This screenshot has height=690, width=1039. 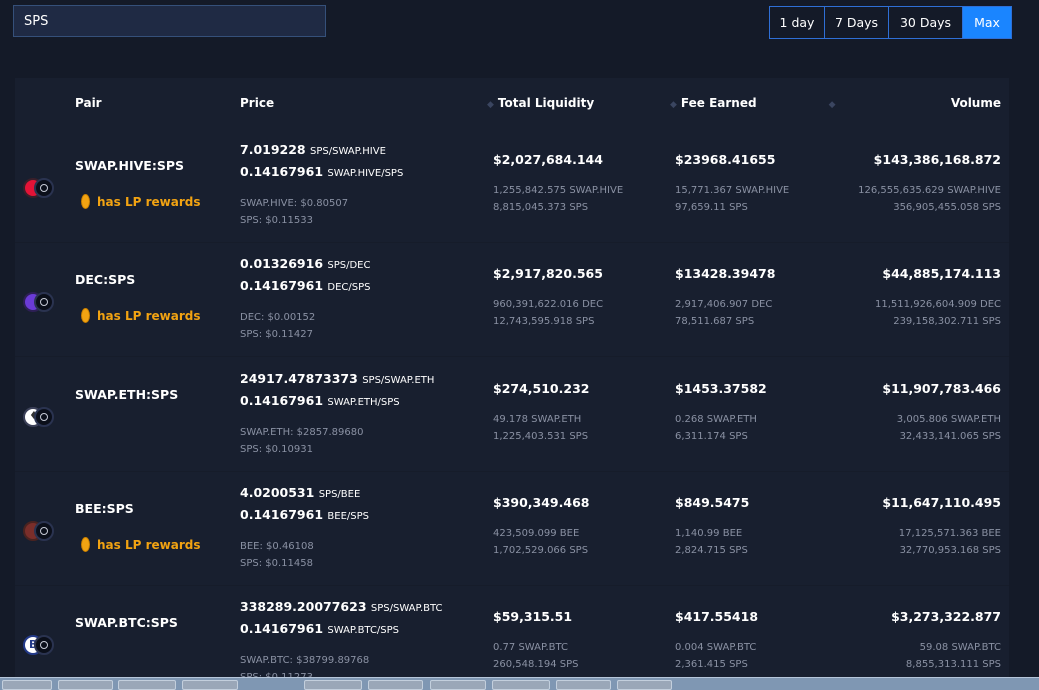 I want to click on pair-name: SWAP.BTC:SPS, so click(x=126, y=622).